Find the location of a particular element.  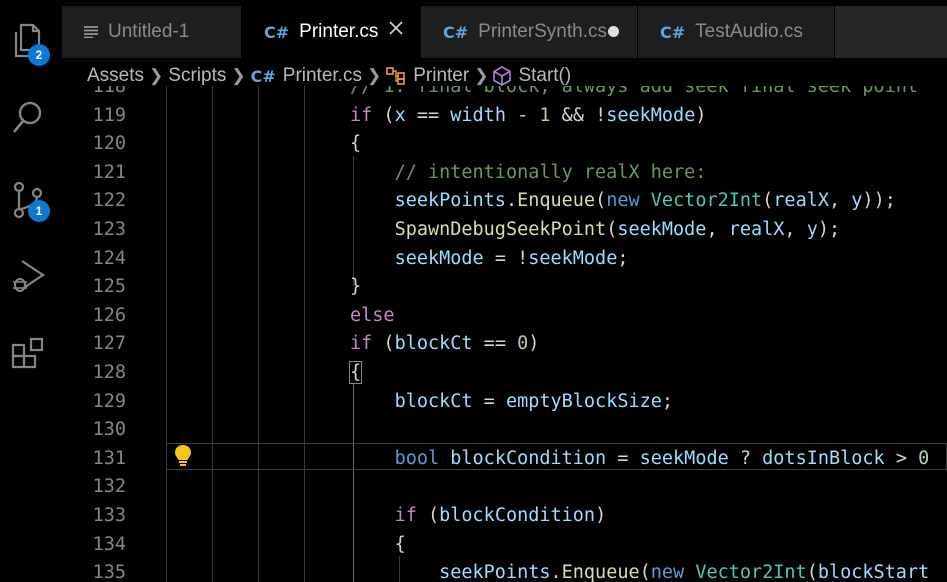

code-line: 127 if (blockCt == 0) is located at coordinates (501, 344).